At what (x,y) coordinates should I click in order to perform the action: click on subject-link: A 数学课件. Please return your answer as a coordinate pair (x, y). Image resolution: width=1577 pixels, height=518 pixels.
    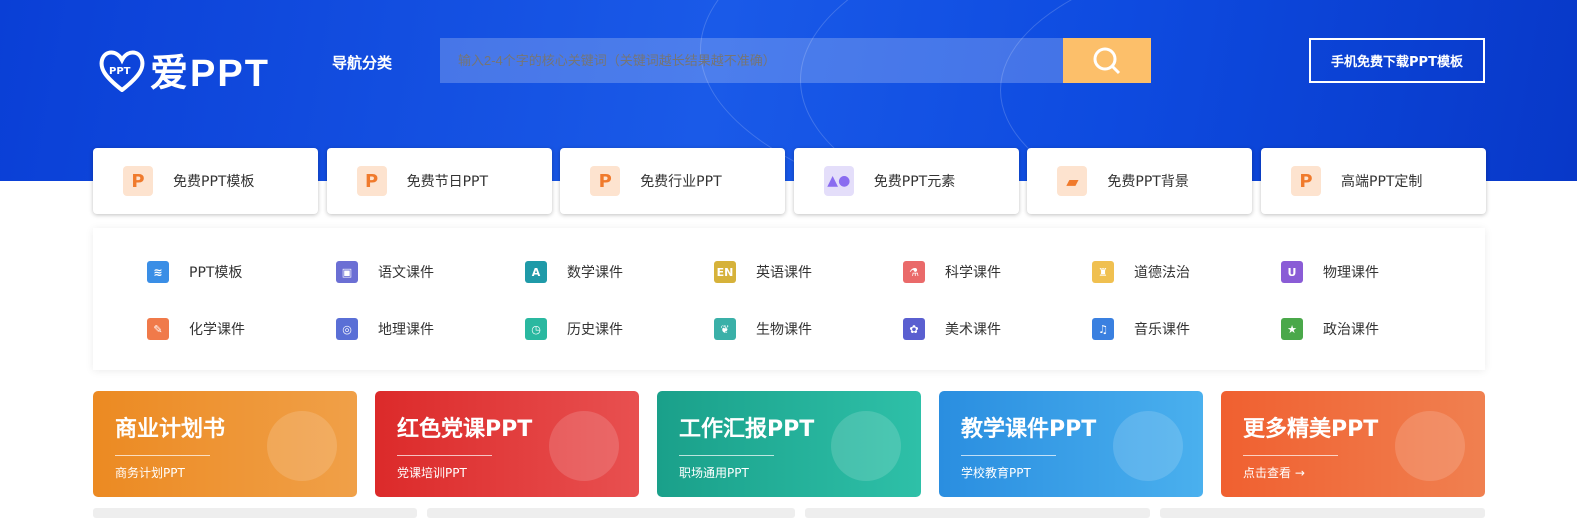
    Looking at the image, I should click on (574, 272).